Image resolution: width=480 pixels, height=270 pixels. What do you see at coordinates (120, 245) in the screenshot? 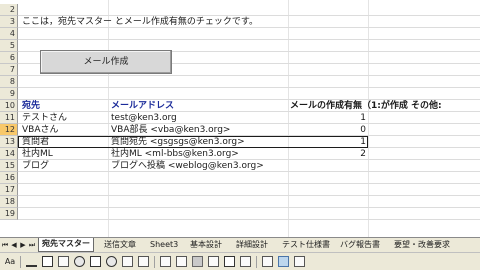
I see `tab-send-text: 送信文章` at bounding box center [120, 245].